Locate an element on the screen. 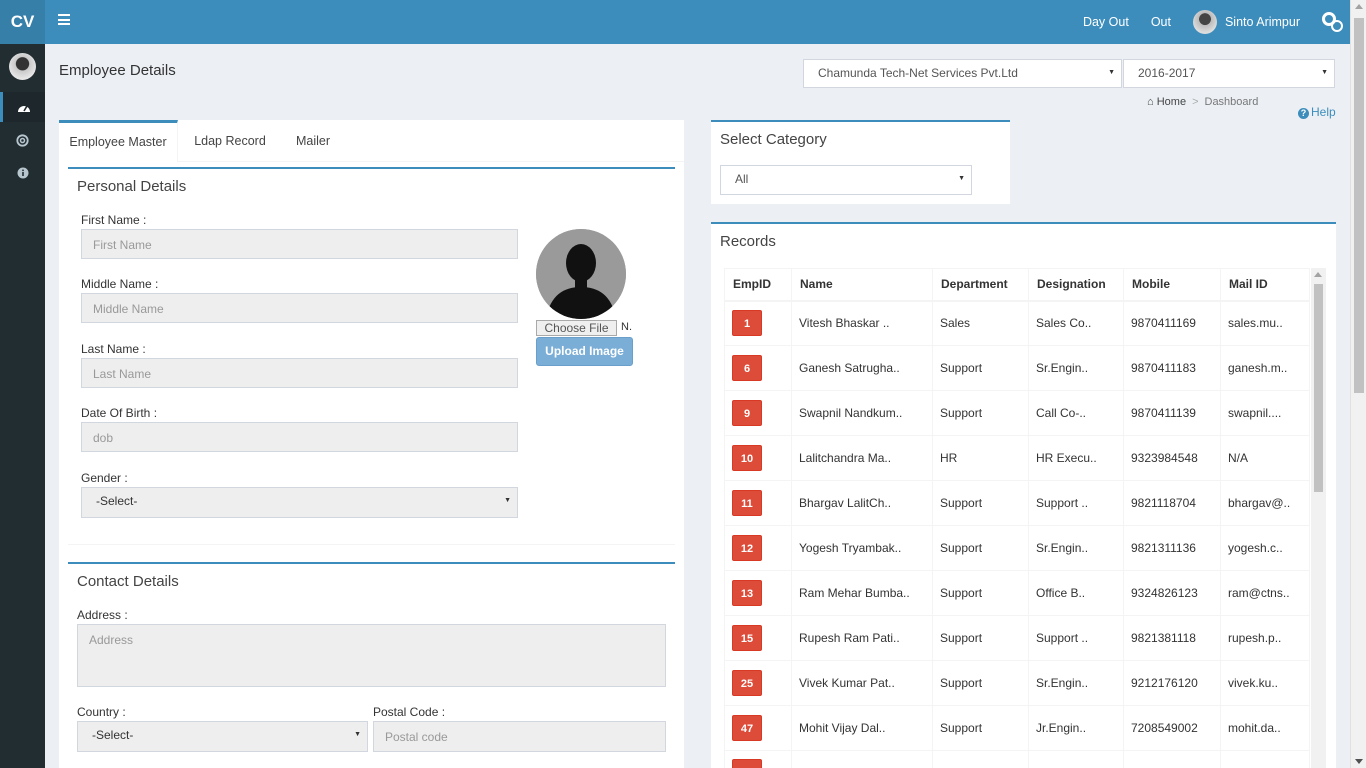 The width and height of the screenshot is (1366, 768). top-nav-menu: Day Out Out Sinto Arimpur is located at coordinates (1202, 22).